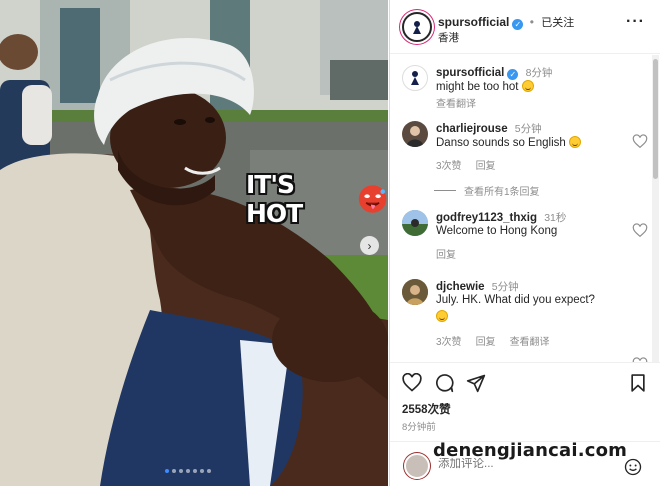 The height and width of the screenshot is (486, 660). What do you see at coordinates (555, 218) in the screenshot?
I see `comment-time: 31秒` at bounding box center [555, 218].